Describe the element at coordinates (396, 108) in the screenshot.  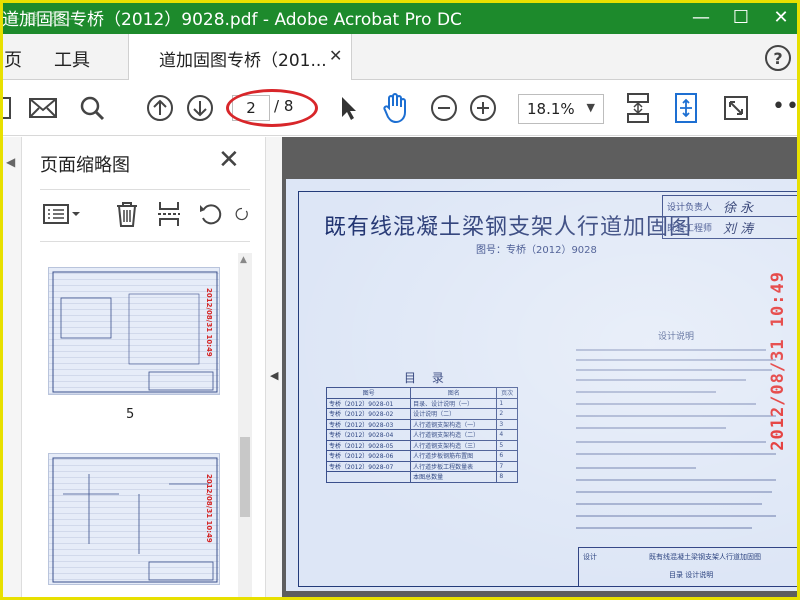
I see `hand-tool-icon` at that location.